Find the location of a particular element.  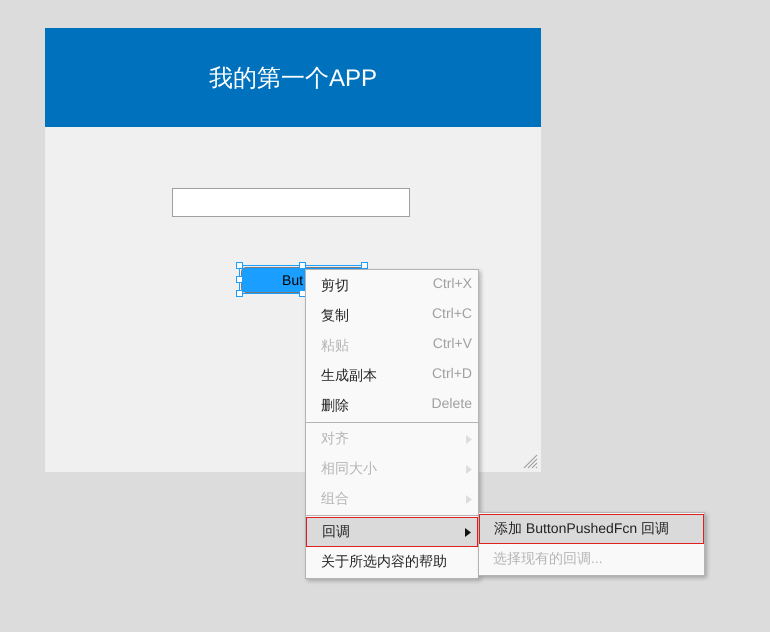

menu-item: 关于所选内容的帮助 is located at coordinates (392, 562).